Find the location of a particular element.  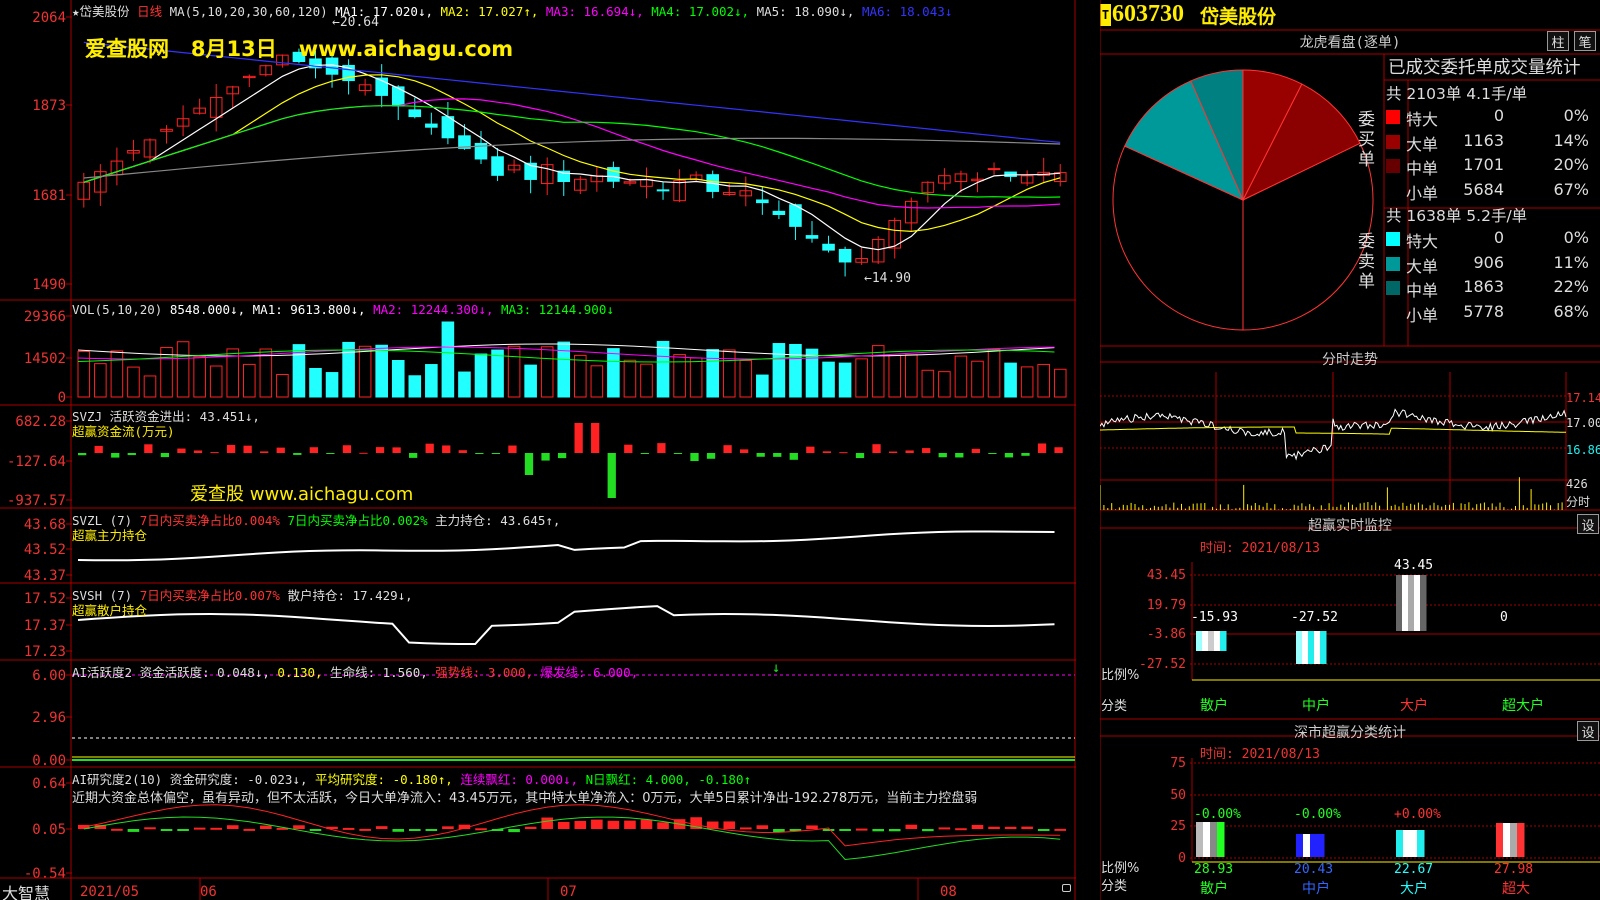

sell-count: 906 is located at coordinates (1488, 262).